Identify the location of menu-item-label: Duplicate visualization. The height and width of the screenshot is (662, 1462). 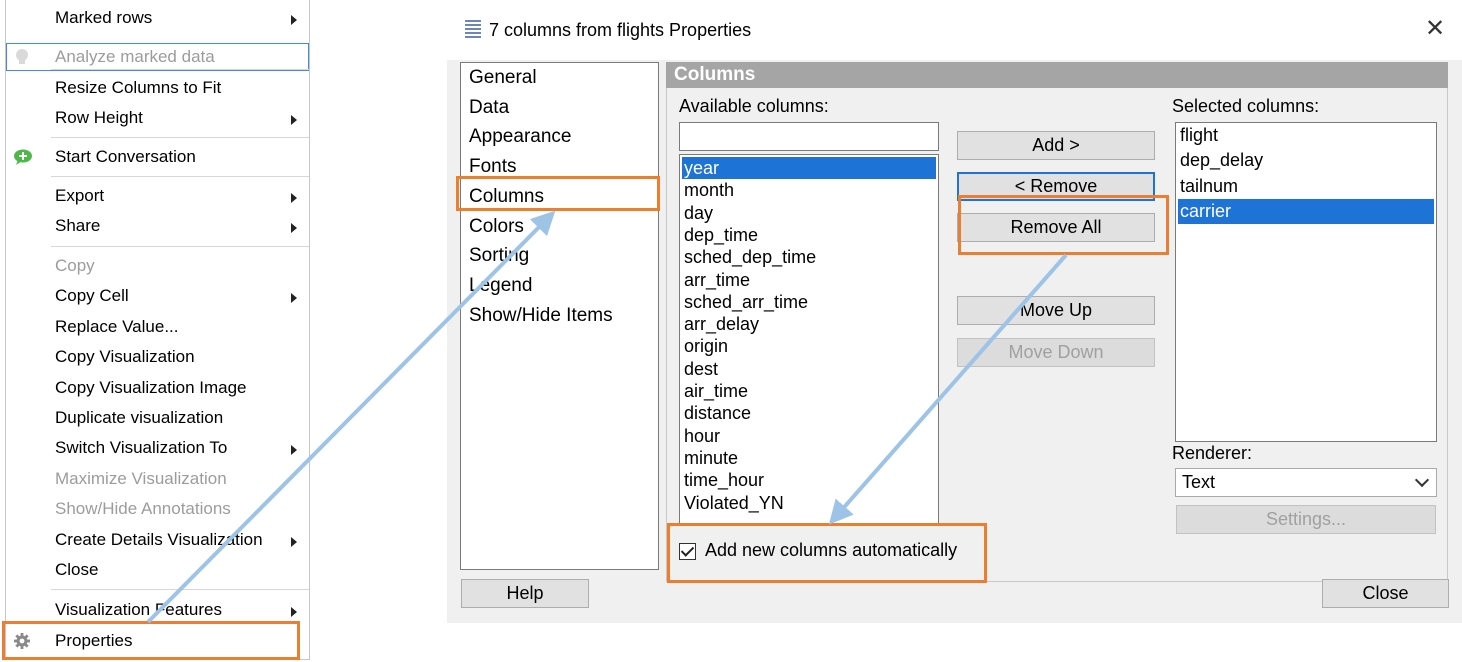
(139, 417).